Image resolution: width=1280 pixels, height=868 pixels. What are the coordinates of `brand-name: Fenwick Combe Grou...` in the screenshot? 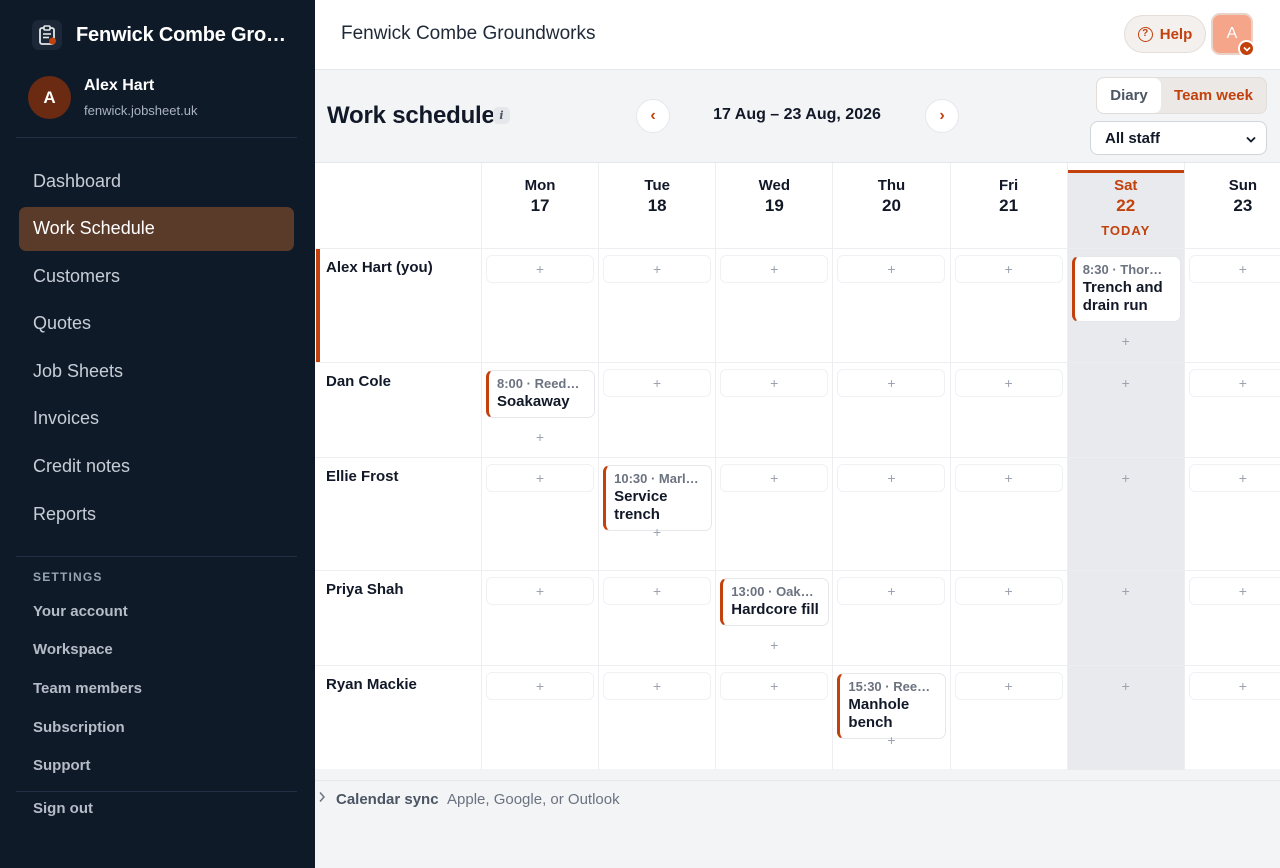 It's located at (181, 34).